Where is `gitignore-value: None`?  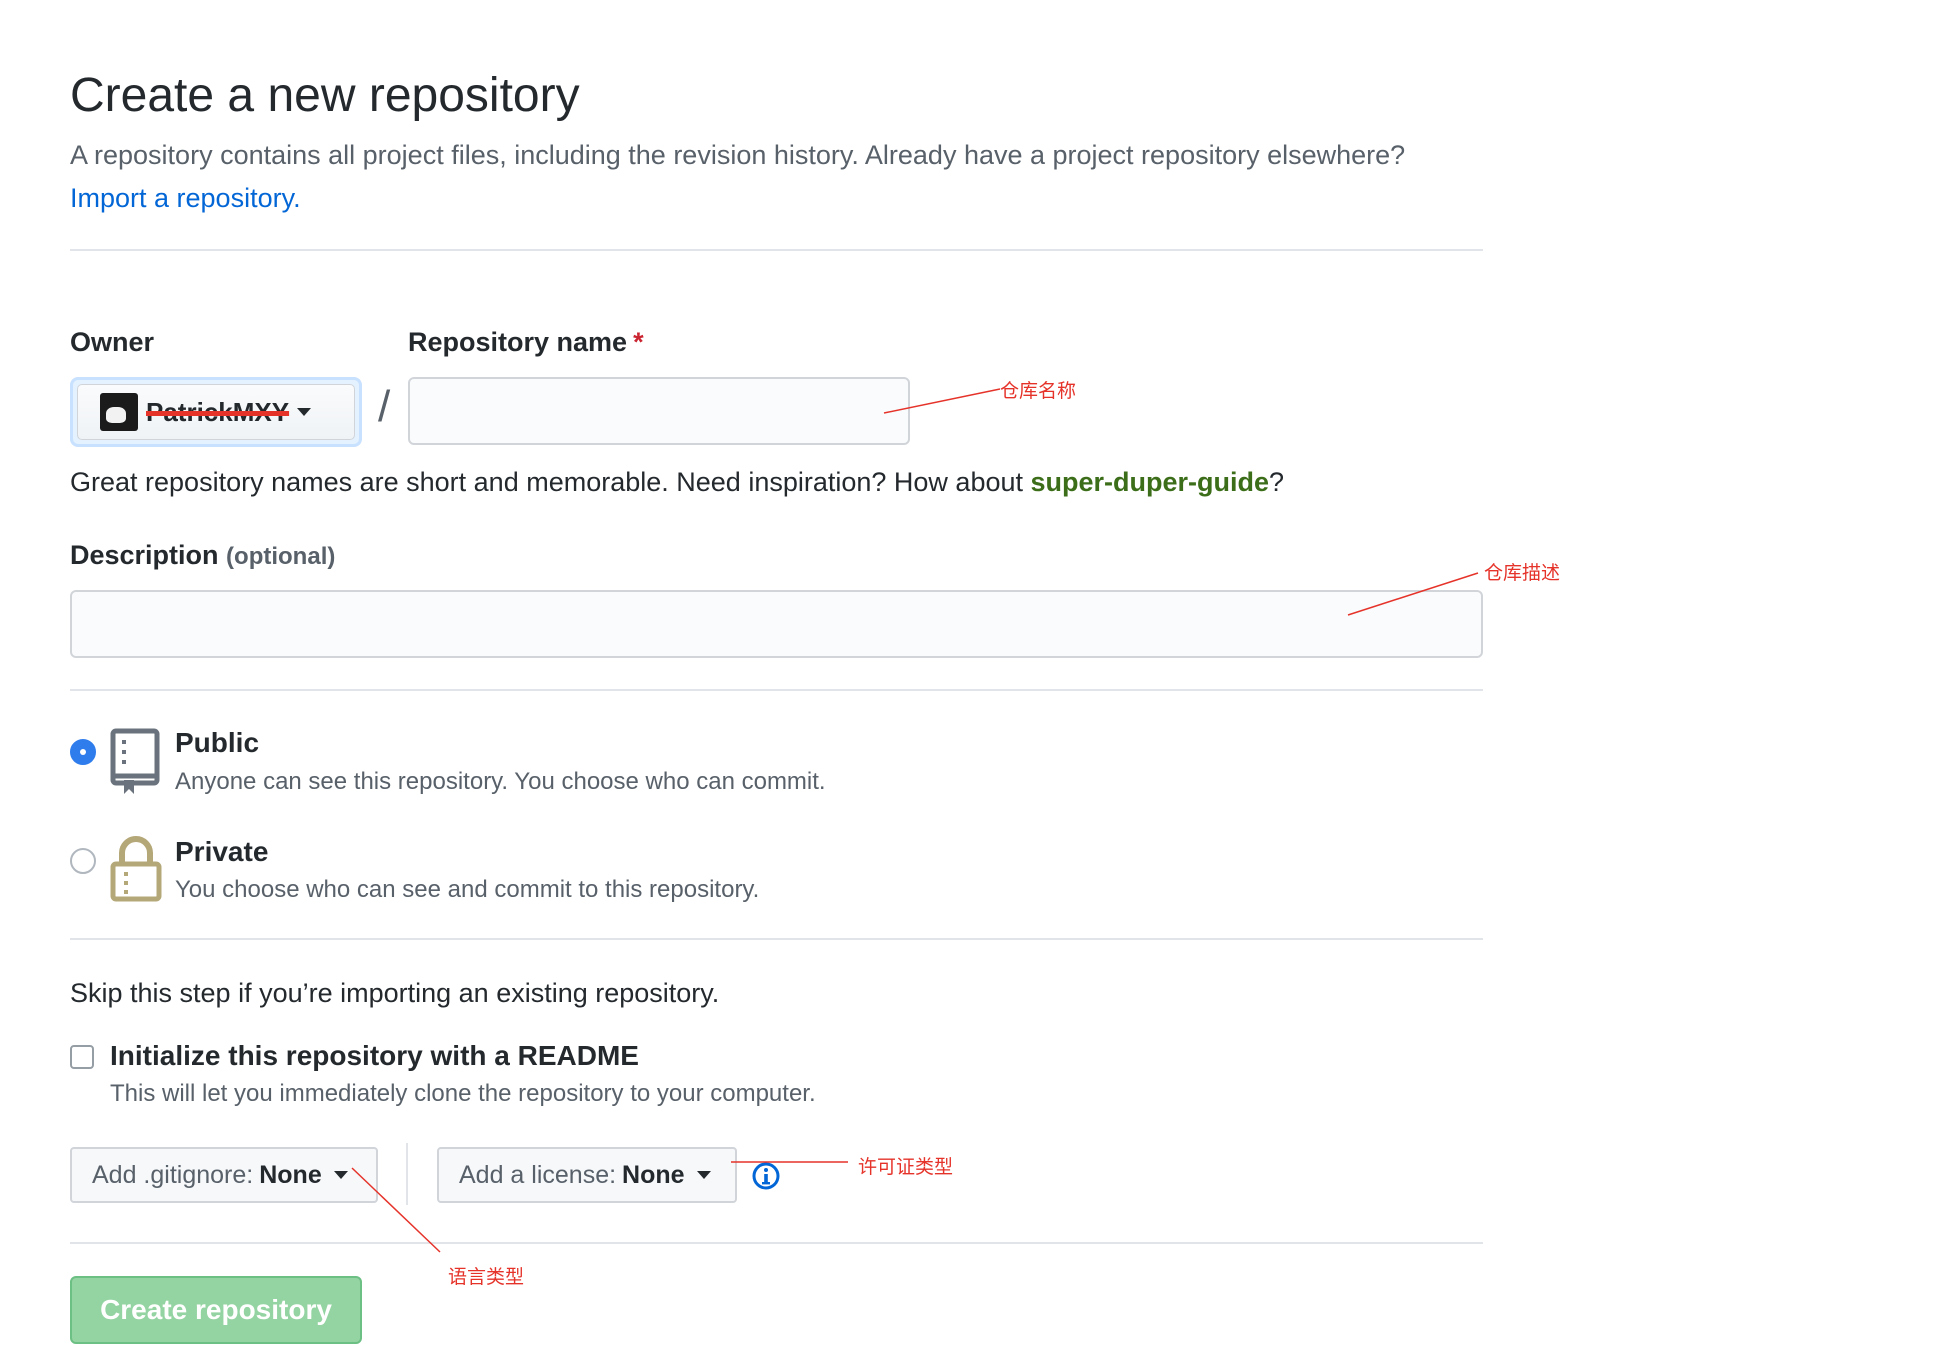 gitignore-value: None is located at coordinates (290, 1174).